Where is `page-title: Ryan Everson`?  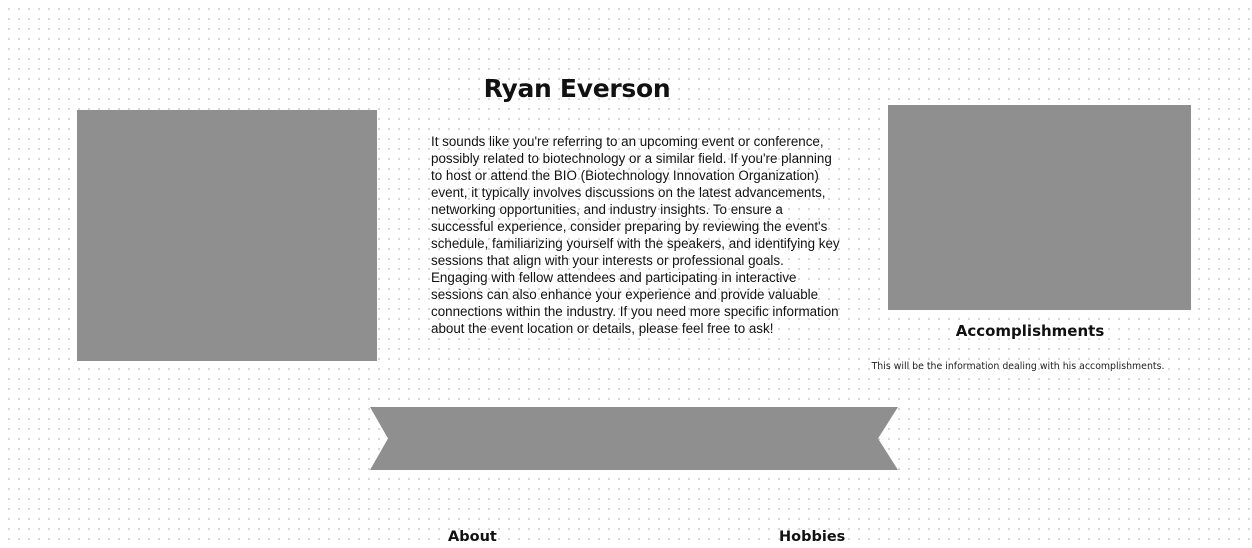 page-title: Ryan Everson is located at coordinates (577, 88).